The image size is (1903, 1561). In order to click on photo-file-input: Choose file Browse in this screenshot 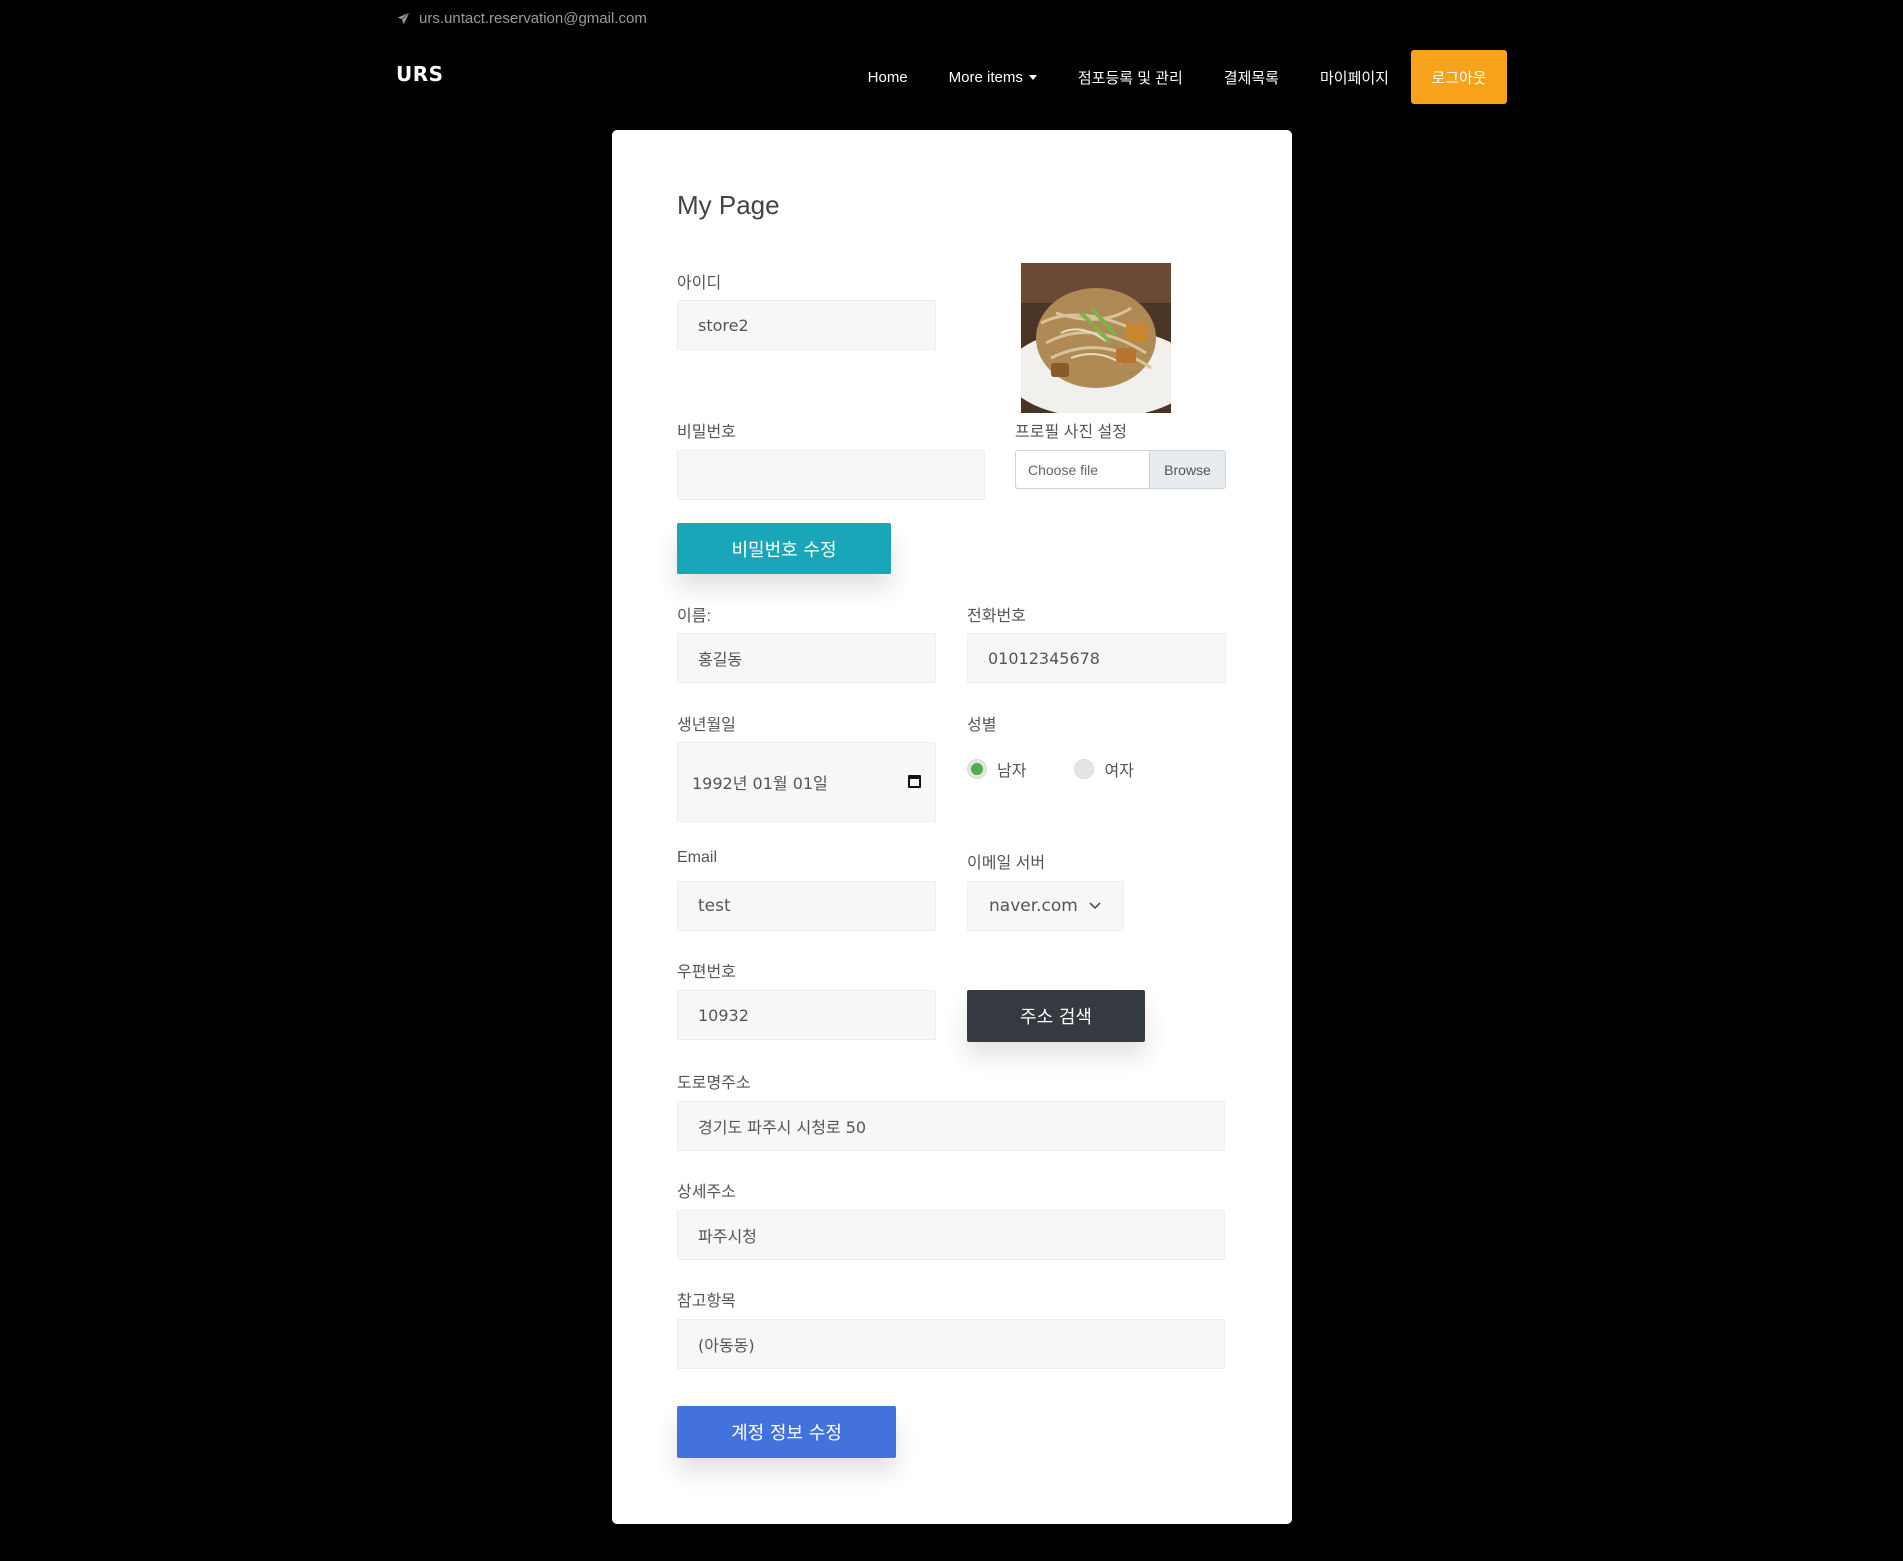, I will do `click(1120, 469)`.